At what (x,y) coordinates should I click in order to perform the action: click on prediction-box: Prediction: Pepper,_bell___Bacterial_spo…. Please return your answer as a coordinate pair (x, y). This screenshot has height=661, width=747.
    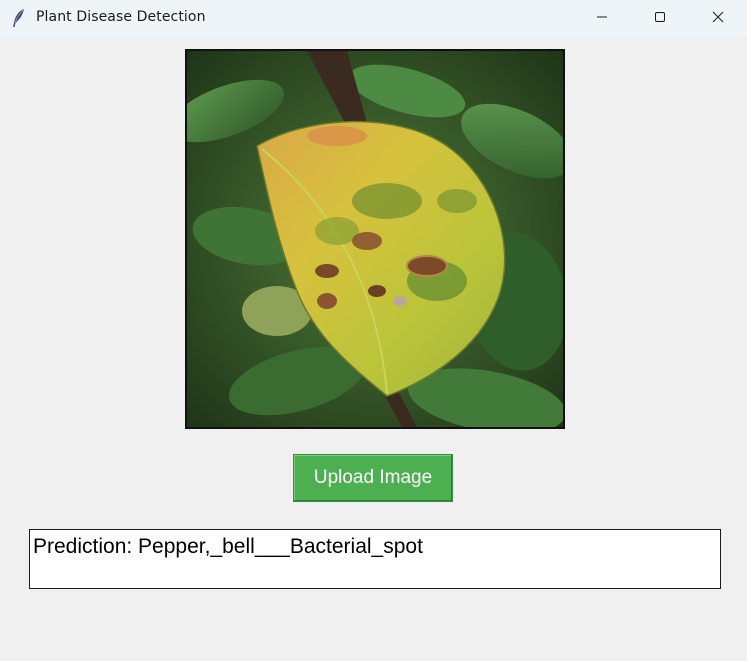
    Looking at the image, I should click on (375, 559).